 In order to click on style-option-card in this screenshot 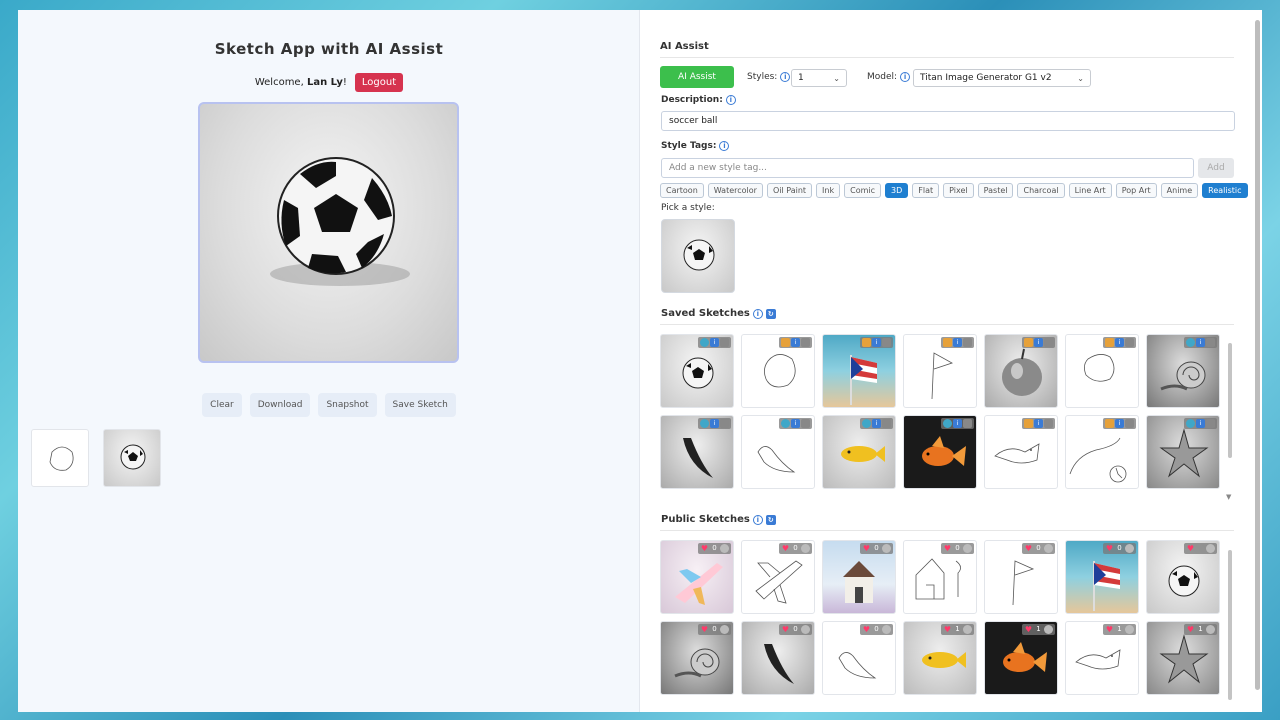, I will do `click(698, 256)`.